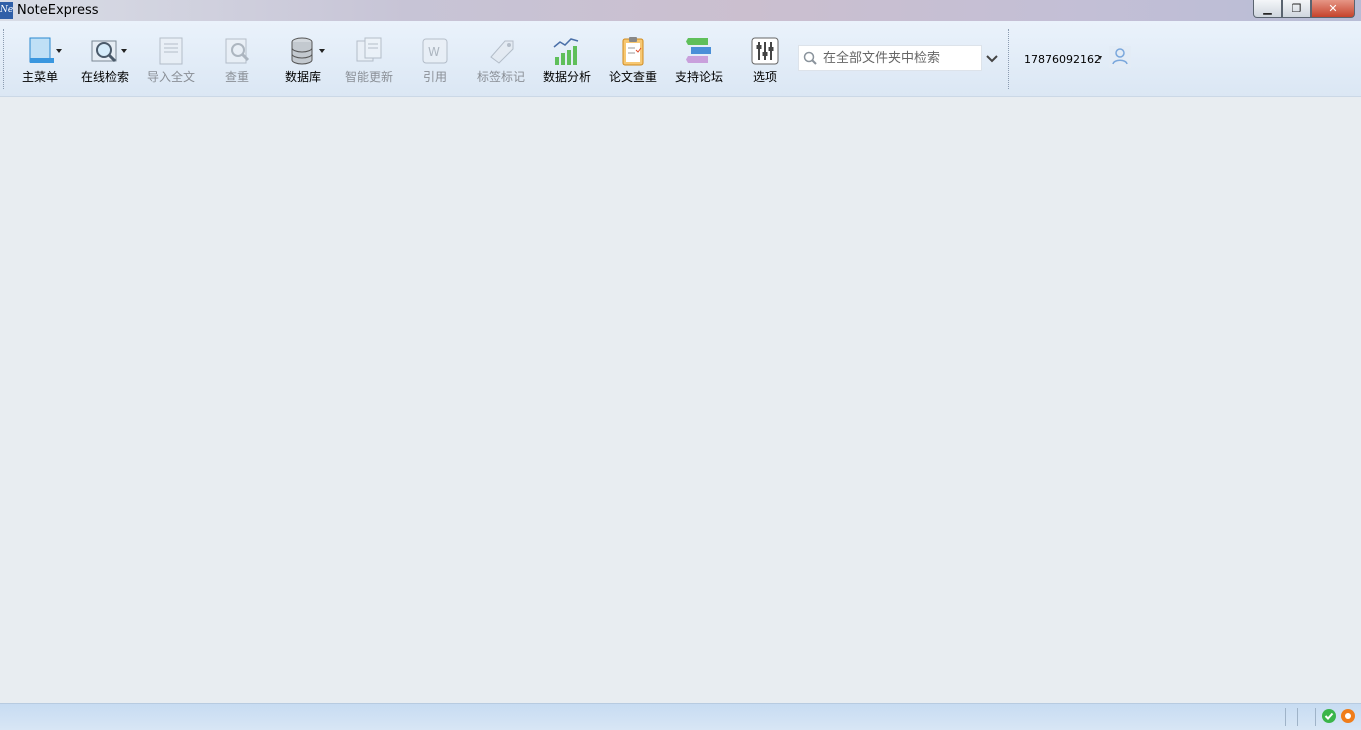  I want to click on data-analysis-button: 数据分析, so click(567, 60).